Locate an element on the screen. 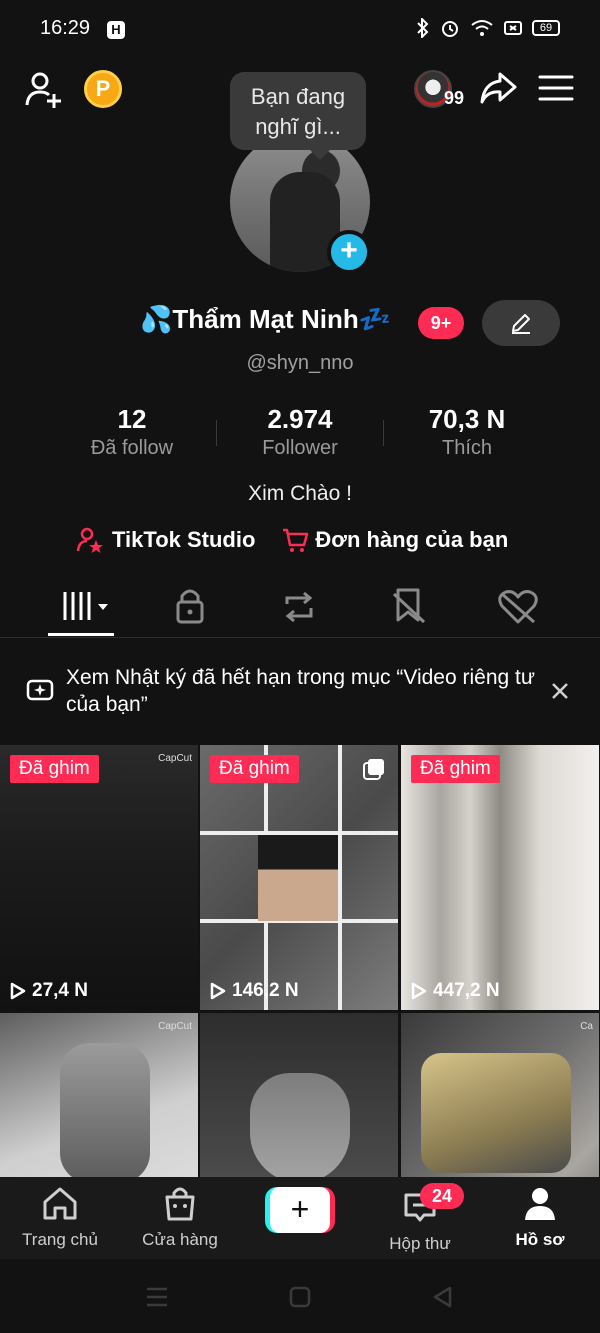  followers-label: Follower is located at coordinates (300, 448).